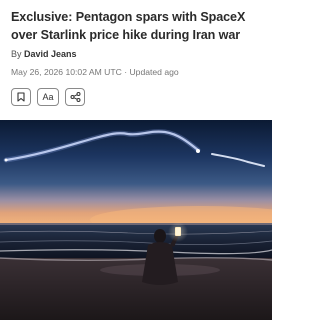  What do you see at coordinates (50, 54) in the screenshot?
I see `author-link: David Jeans` at bounding box center [50, 54].